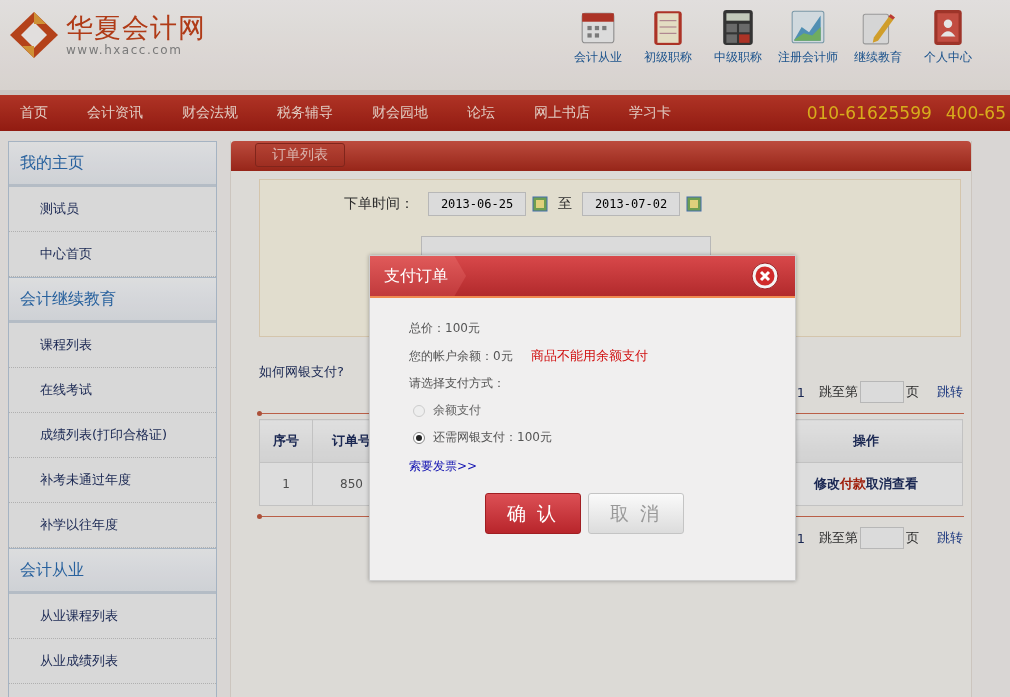 The height and width of the screenshot is (697, 1010). I want to click on confirm-button: 确 认, so click(532, 513).